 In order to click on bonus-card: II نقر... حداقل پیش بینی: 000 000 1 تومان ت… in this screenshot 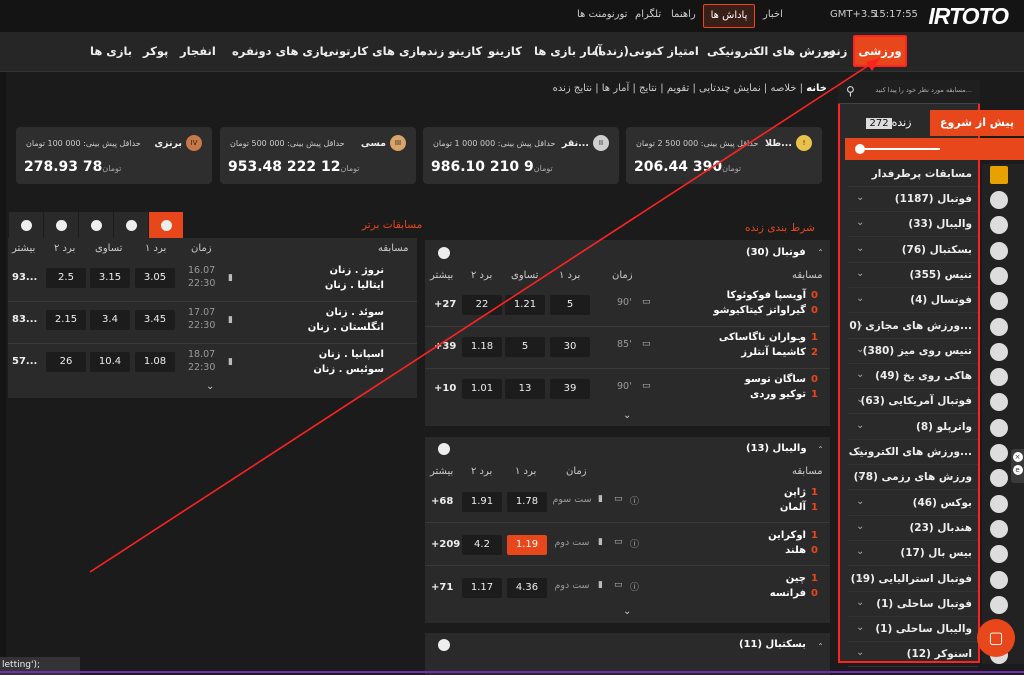, I will do `click(521, 155)`.